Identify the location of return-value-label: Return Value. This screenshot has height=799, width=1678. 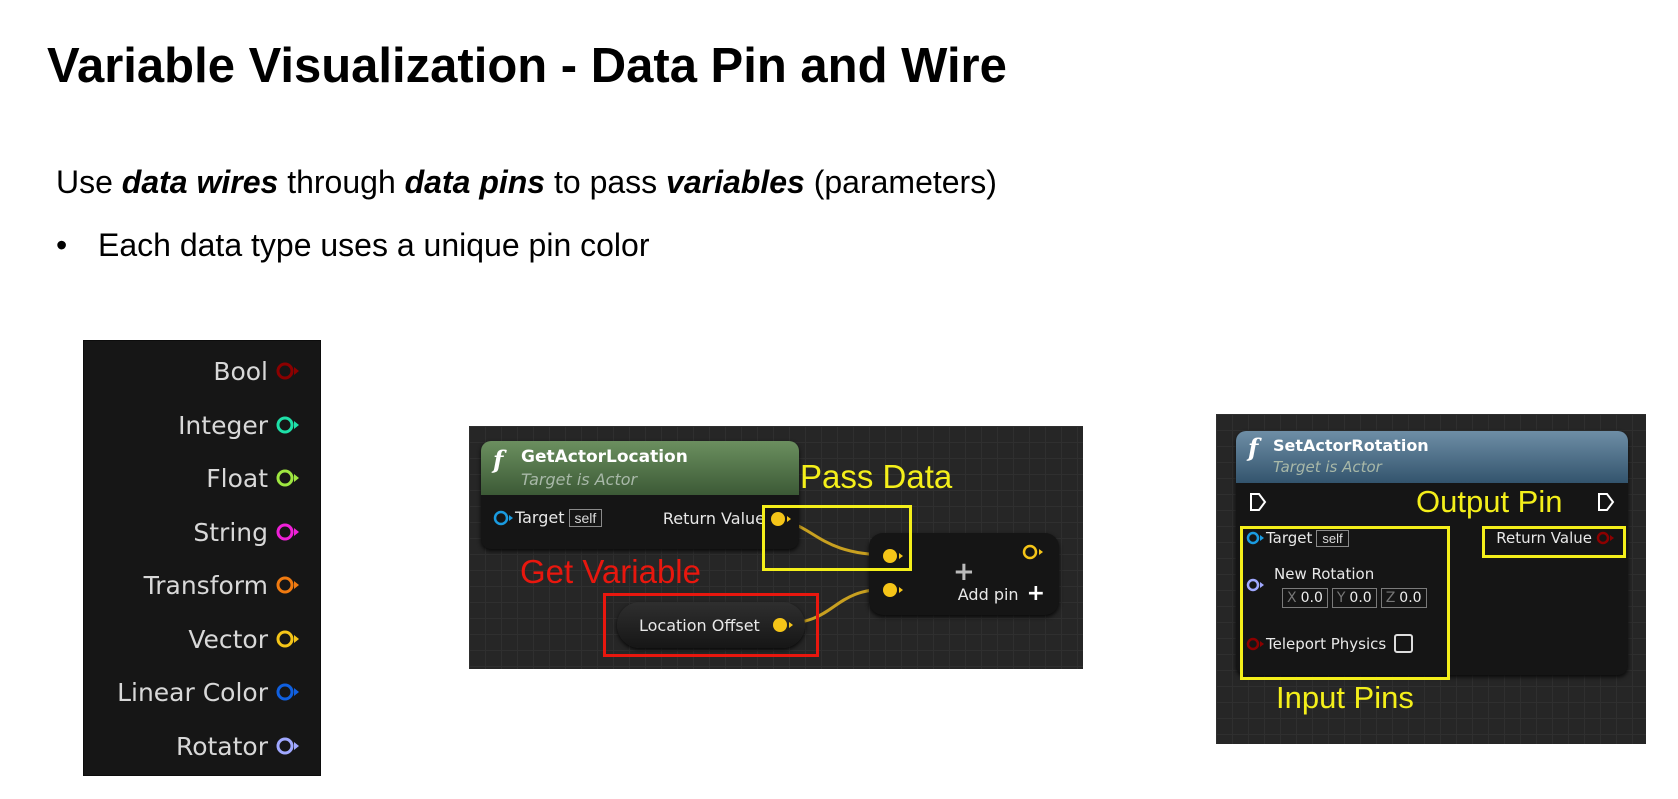
(713, 518).